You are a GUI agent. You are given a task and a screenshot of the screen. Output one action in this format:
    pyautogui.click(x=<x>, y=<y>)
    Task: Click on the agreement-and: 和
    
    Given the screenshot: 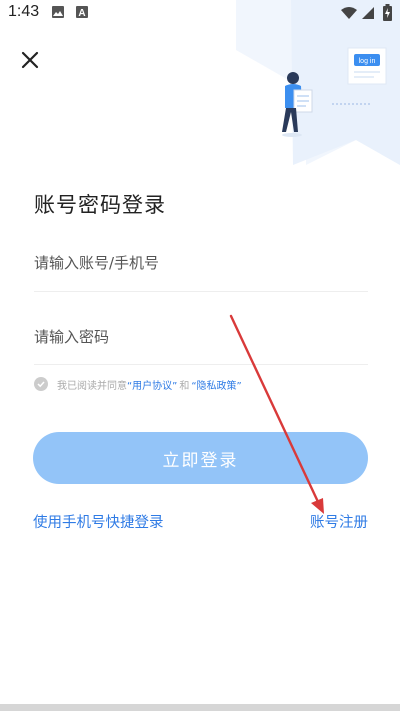 What is the action you would take?
    pyautogui.click(x=184, y=386)
    